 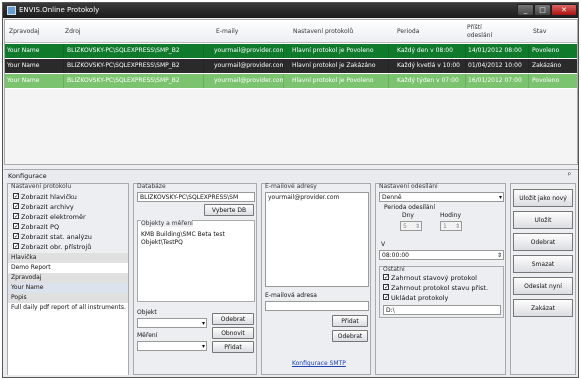 What do you see at coordinates (451, 226) in the screenshot?
I see `hodiny-stepper: 1 ⇕` at bounding box center [451, 226].